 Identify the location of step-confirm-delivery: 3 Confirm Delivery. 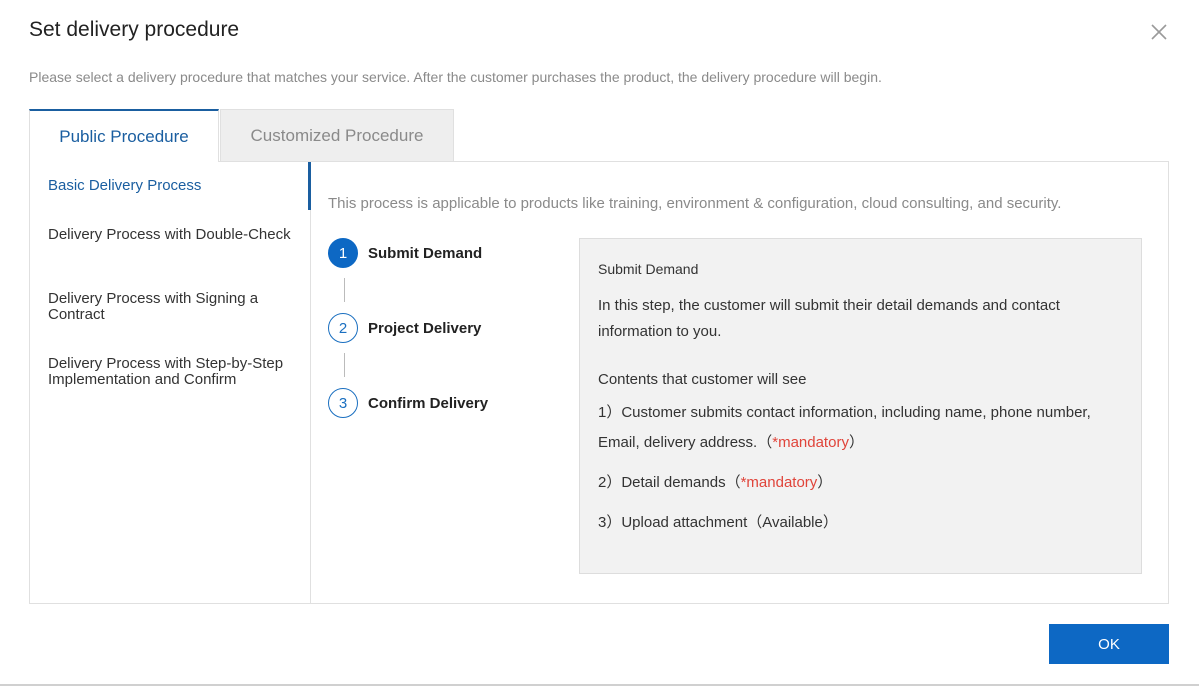
(408, 403).